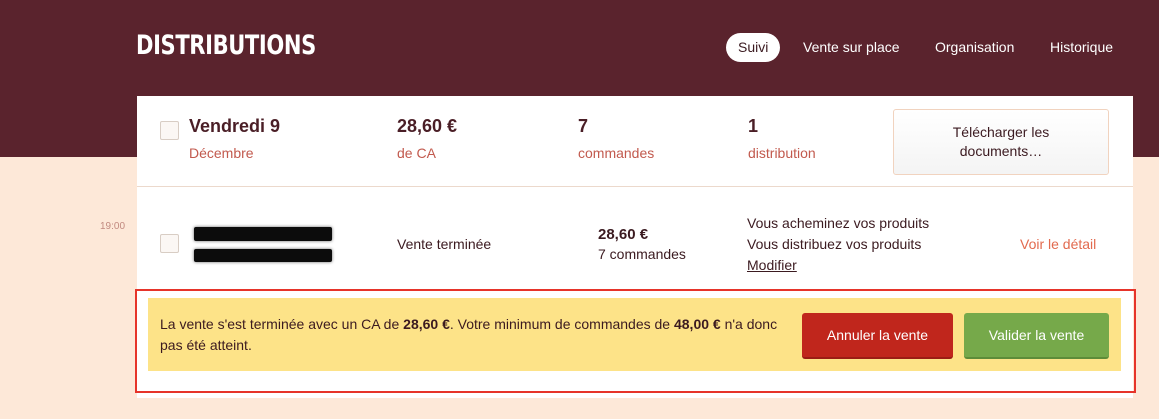 This screenshot has width=1159, height=419. Describe the element at coordinates (583, 126) in the screenshot. I see `summary-orders-count: 7` at that location.